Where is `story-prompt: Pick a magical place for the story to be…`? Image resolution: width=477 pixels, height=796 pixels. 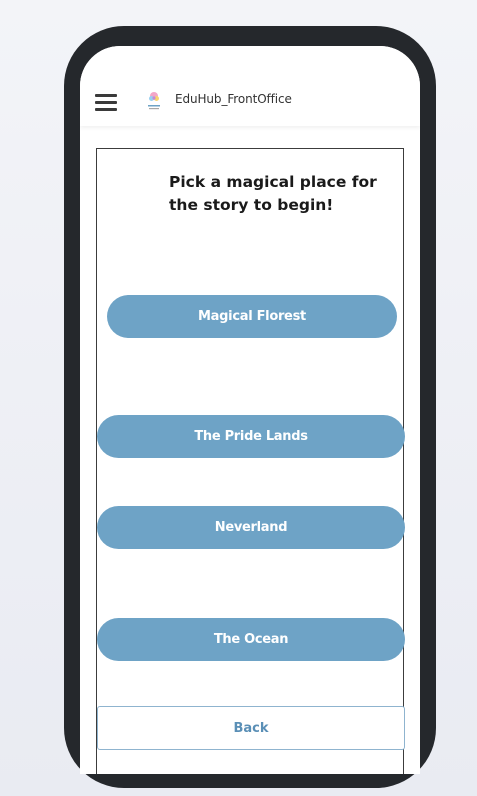 story-prompt: Pick a magical place for the story to be… is located at coordinates (273, 193).